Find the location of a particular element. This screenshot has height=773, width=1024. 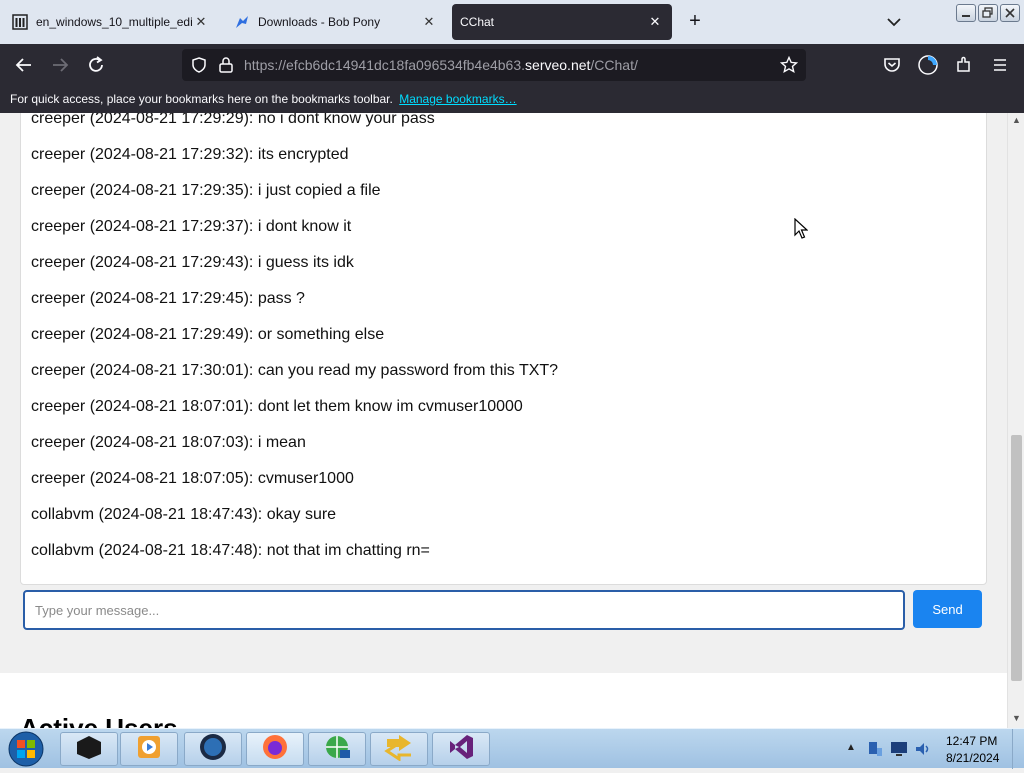

reload-icon is located at coordinates (96, 65).